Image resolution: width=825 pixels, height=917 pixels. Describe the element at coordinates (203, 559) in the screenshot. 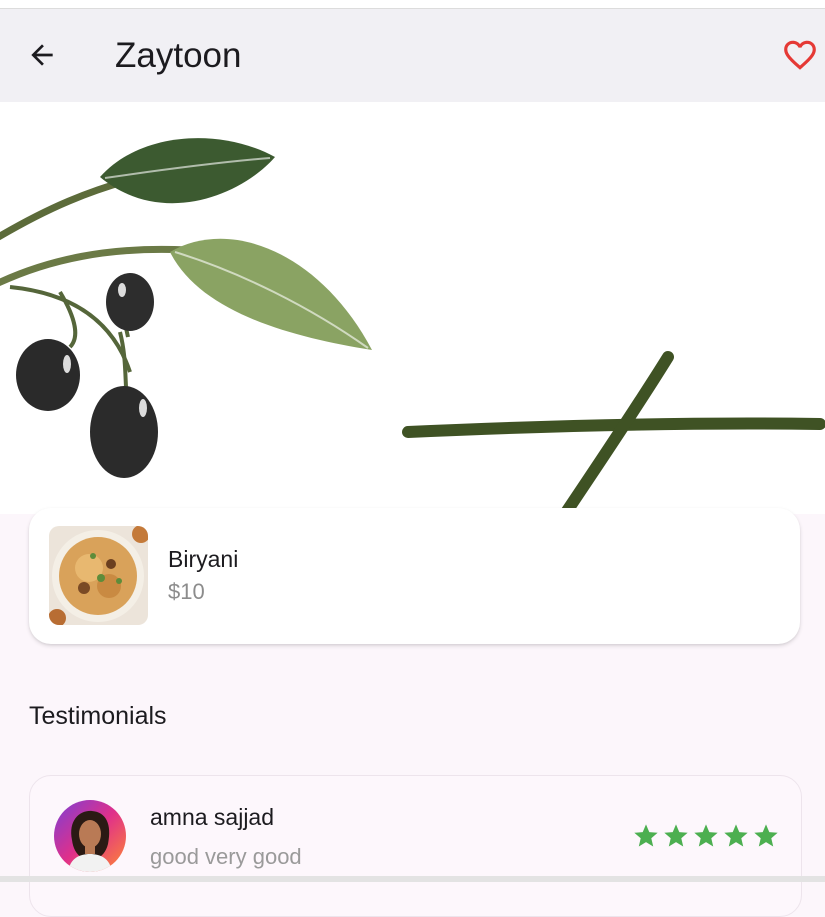

I see `menu-item-name: Biryani` at that location.